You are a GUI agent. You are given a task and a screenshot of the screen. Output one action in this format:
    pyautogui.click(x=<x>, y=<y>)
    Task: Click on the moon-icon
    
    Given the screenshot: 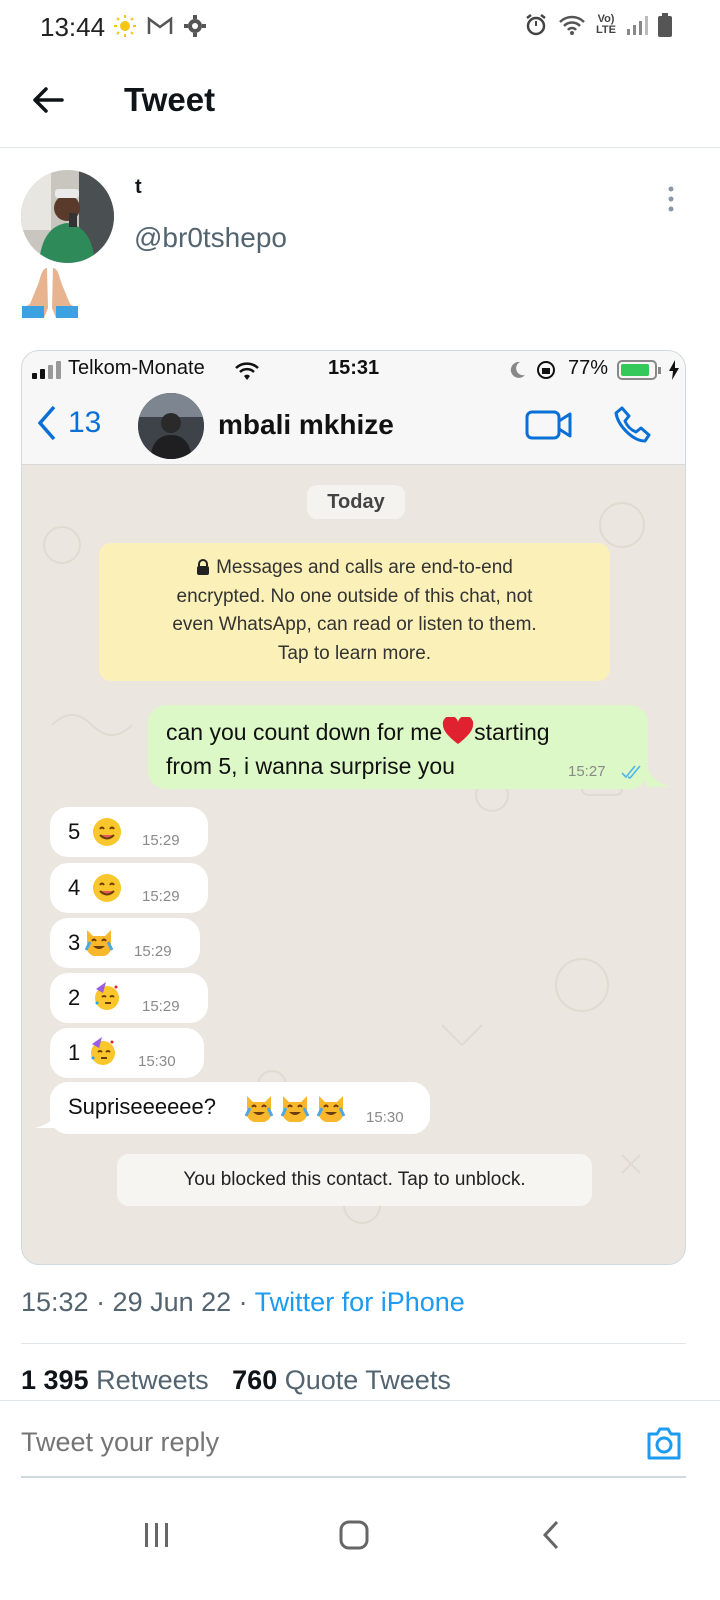 What is the action you would take?
    pyautogui.click(x=517, y=369)
    